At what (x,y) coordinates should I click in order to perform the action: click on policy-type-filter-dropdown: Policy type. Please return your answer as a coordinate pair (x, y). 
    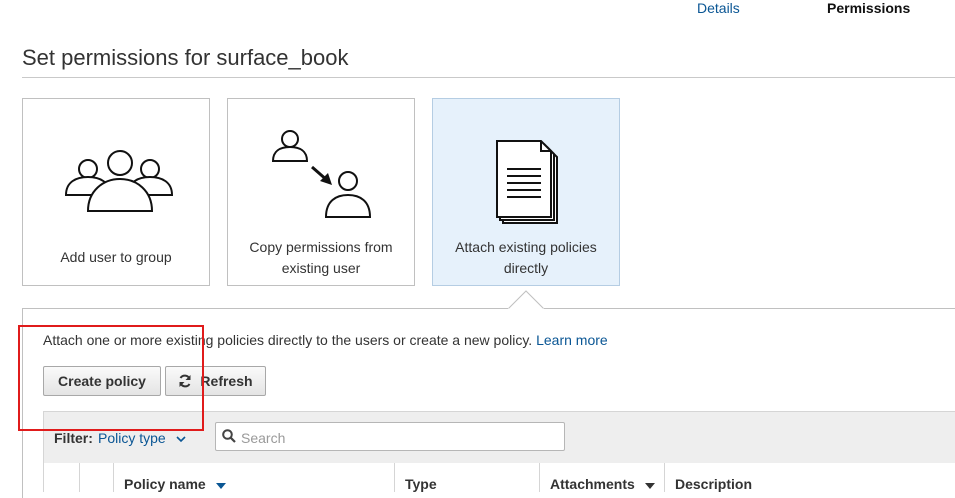
    Looking at the image, I should click on (142, 438).